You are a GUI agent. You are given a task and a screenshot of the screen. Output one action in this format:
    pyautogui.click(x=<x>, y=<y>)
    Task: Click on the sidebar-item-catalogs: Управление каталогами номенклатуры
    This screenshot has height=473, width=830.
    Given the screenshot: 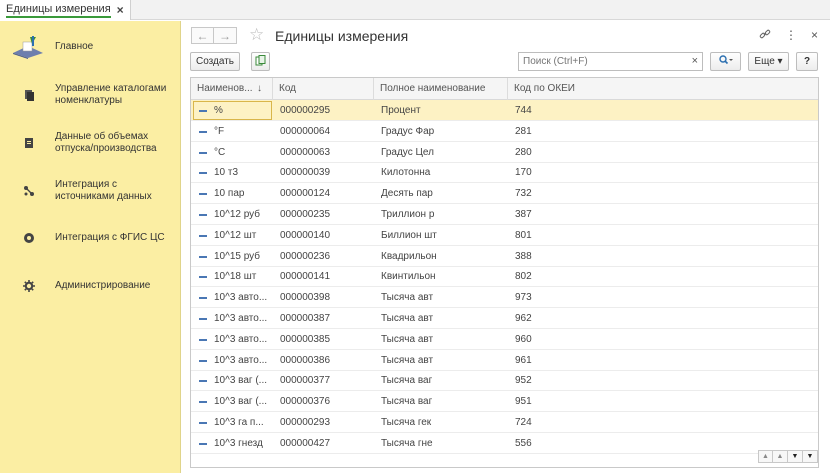 What is the action you would take?
    pyautogui.click(x=90, y=95)
    